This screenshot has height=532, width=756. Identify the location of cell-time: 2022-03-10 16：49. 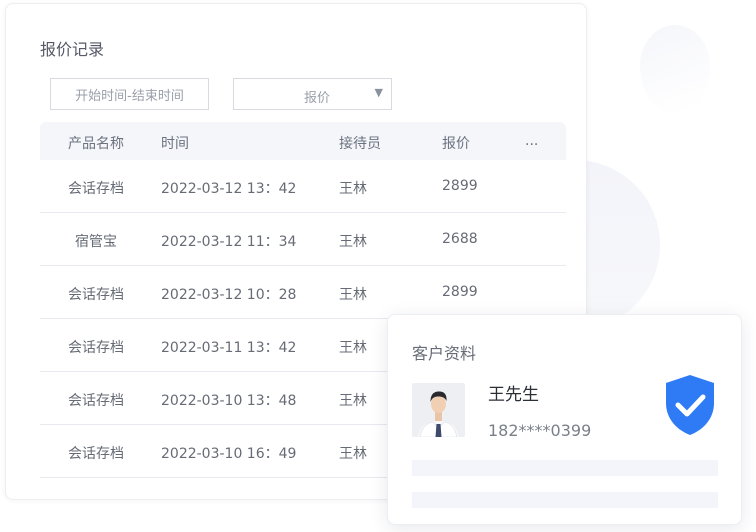
(229, 454).